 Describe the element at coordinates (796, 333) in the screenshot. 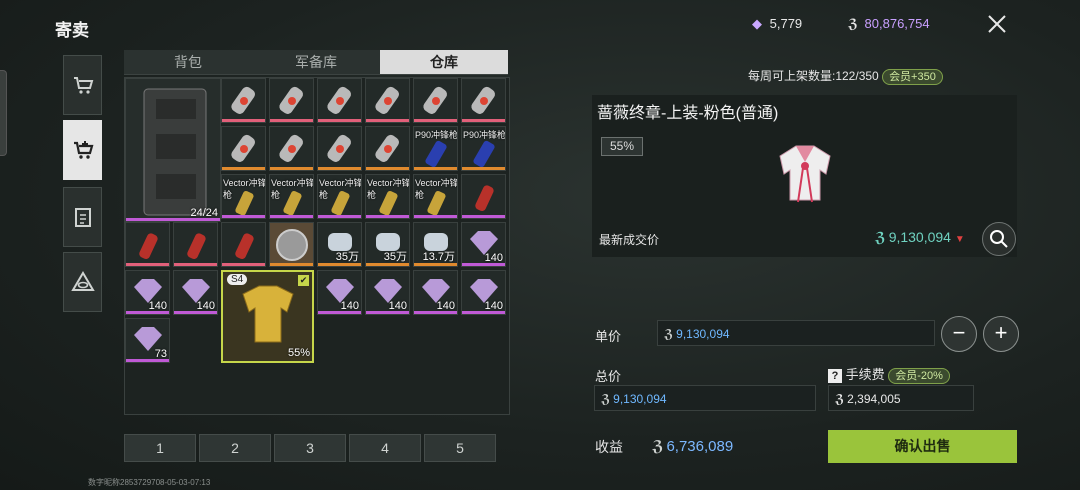

I see `unit-price-input: ℨ 9,130,094` at that location.